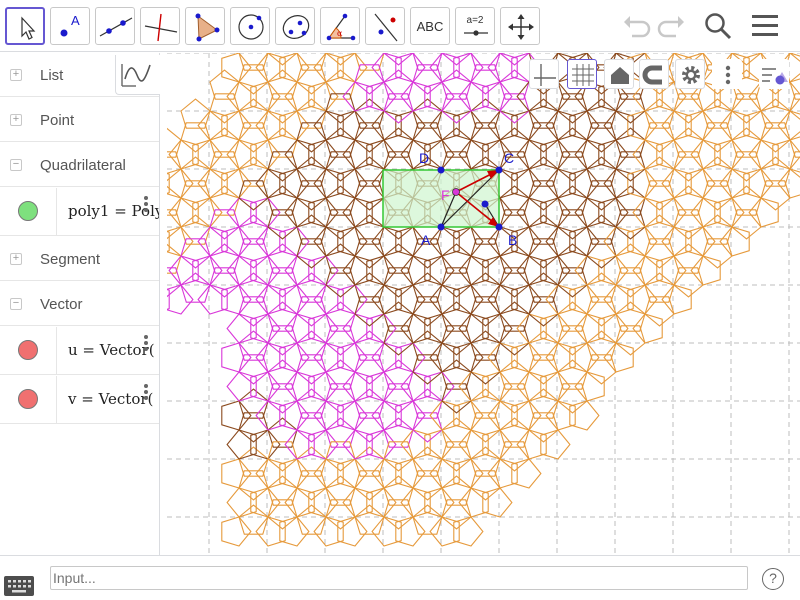 This screenshot has width=800, height=600. Describe the element at coordinates (250, 26) in the screenshot. I see `circle-tool-button` at that location.